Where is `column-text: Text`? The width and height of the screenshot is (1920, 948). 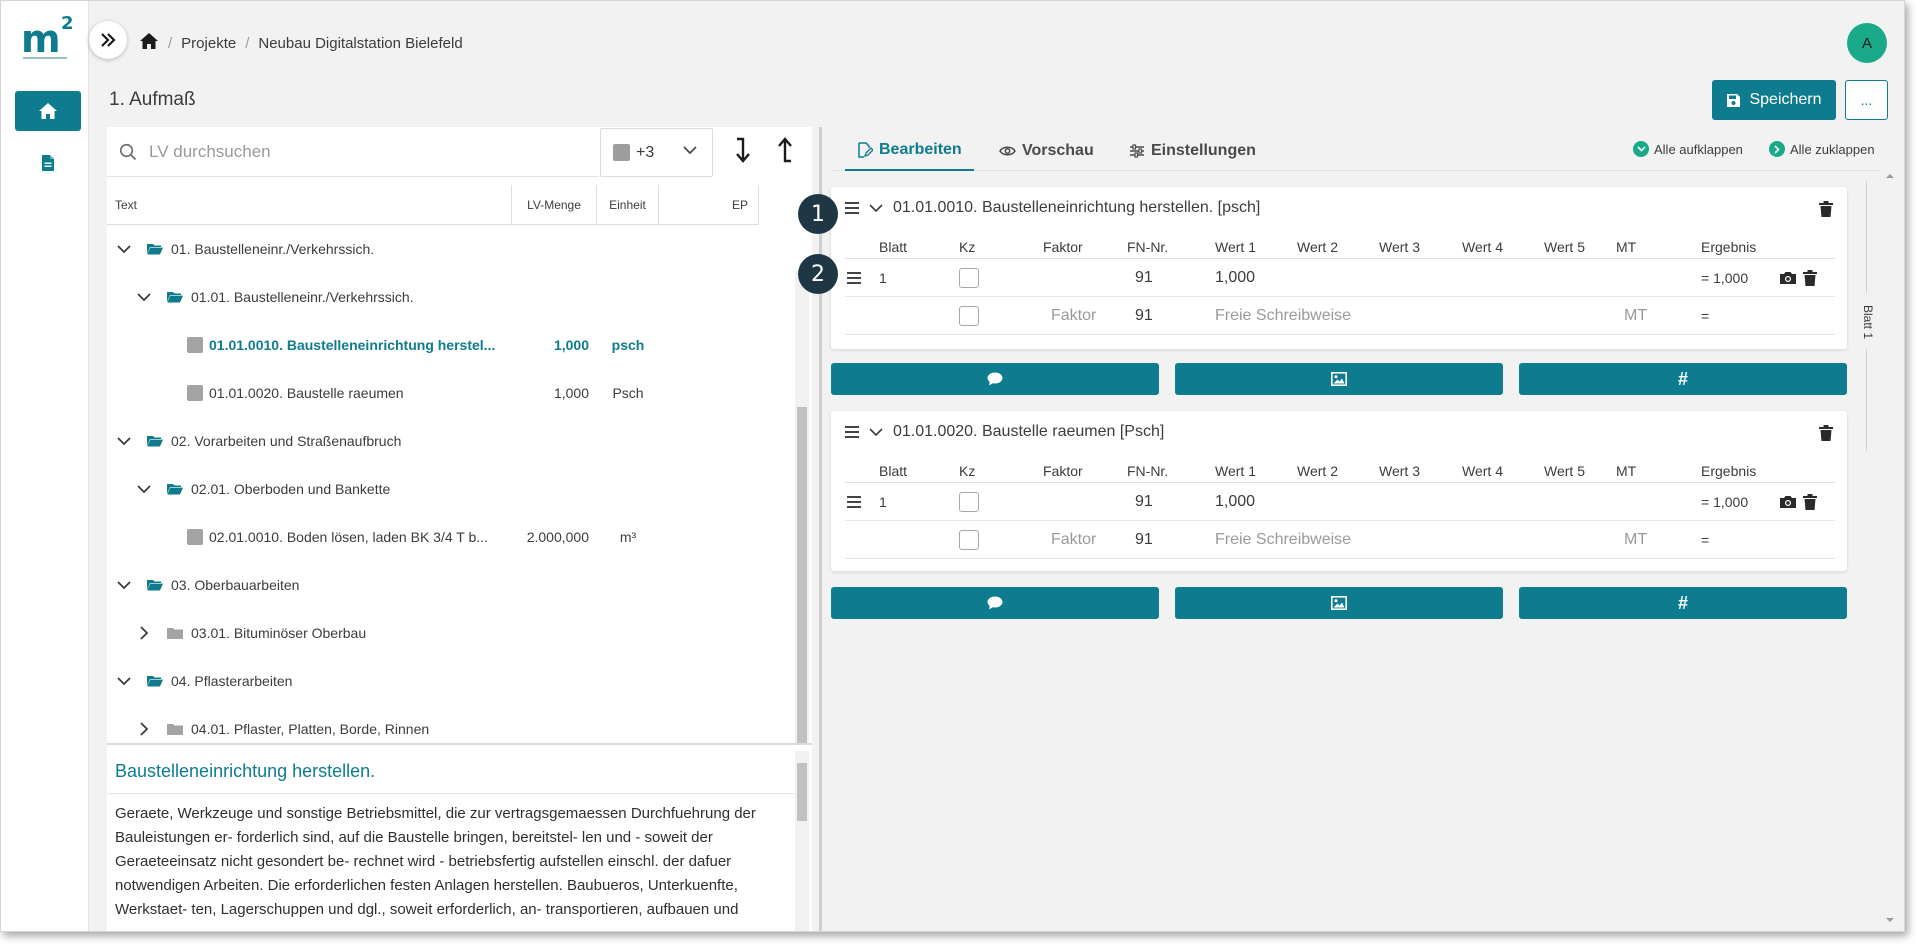 column-text: Text is located at coordinates (309, 205).